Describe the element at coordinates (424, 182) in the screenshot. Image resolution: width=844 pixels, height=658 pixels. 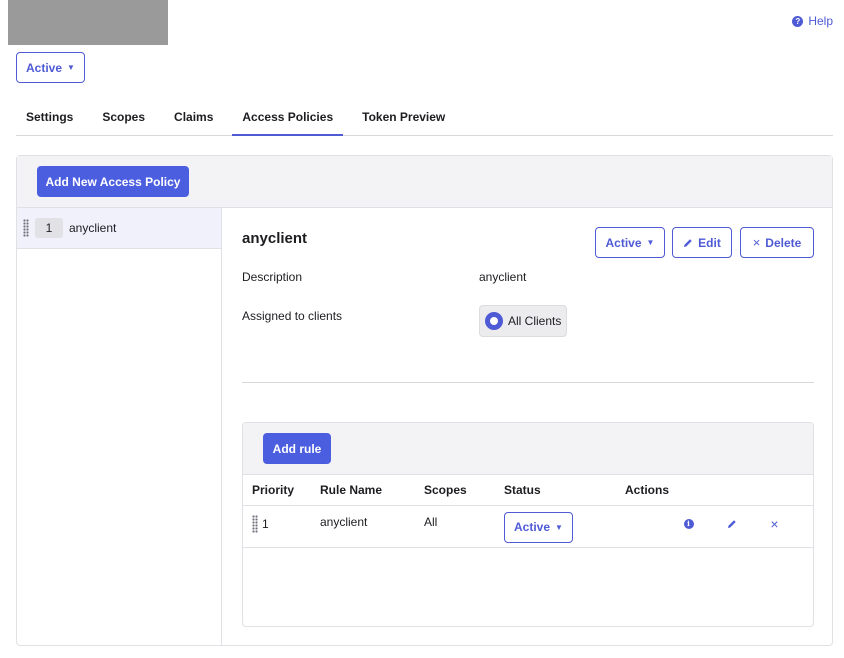
I see `panel-header: Add New Access Policy` at that location.